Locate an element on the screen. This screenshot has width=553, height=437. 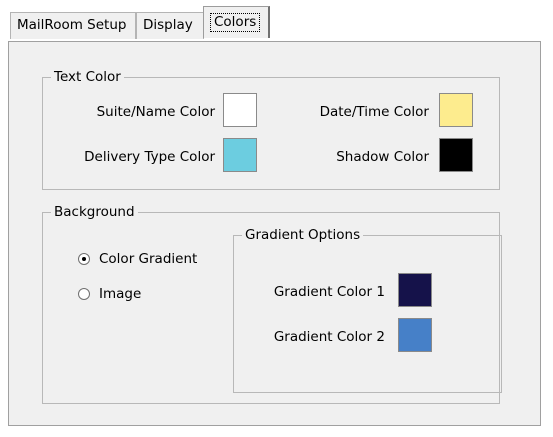
gradient-color-2-swatch is located at coordinates (415, 335).